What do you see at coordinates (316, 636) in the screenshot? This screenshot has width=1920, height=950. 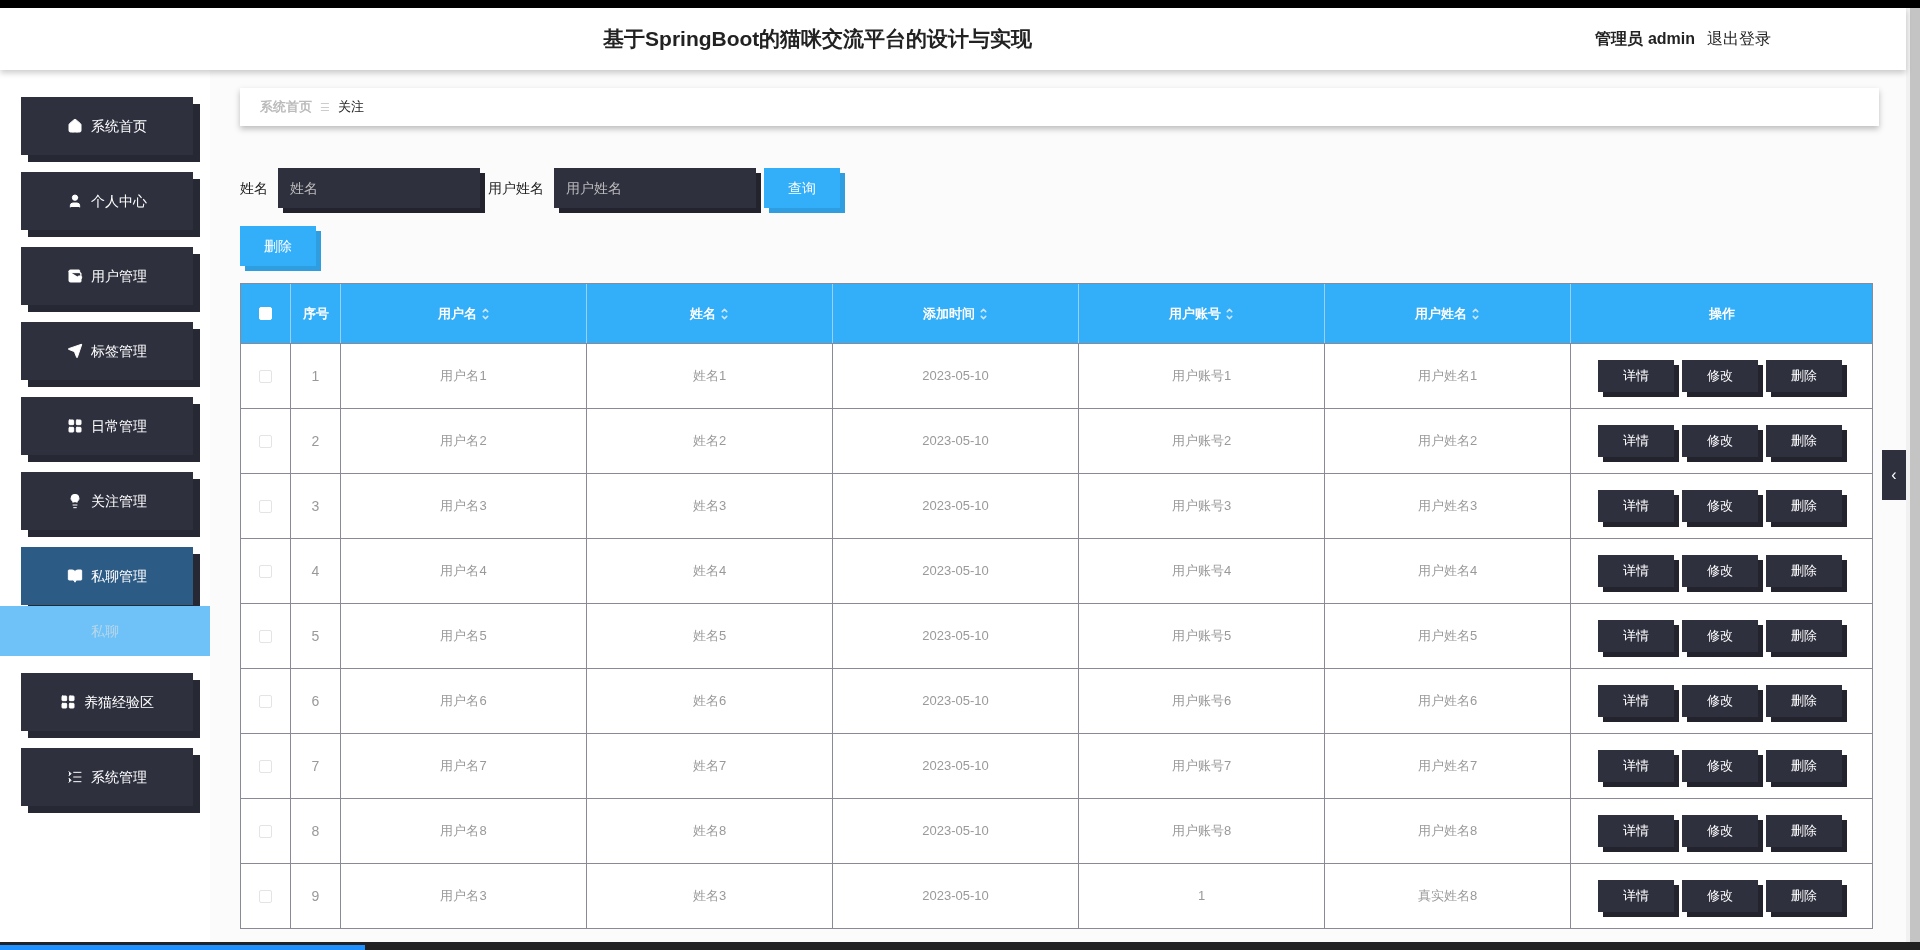 I see `table-cell: 5` at bounding box center [316, 636].